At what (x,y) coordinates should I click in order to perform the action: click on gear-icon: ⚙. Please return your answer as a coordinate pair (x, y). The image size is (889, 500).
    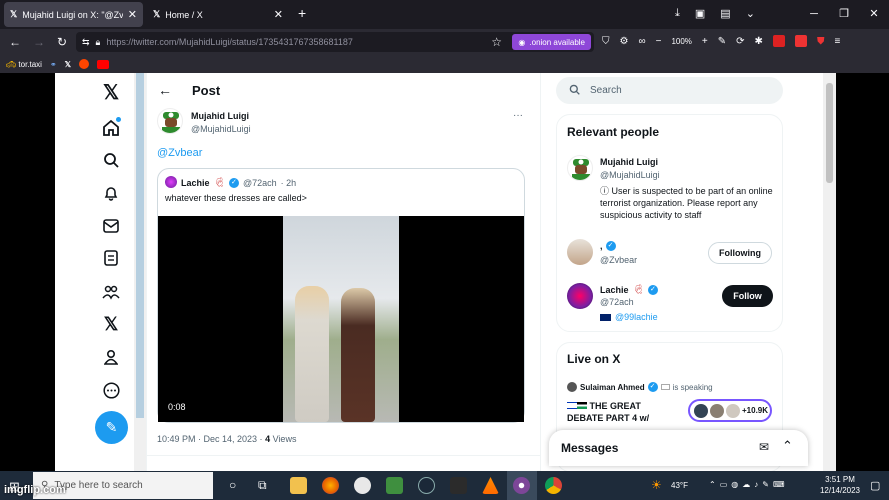
    Looking at the image, I should click on (624, 41).